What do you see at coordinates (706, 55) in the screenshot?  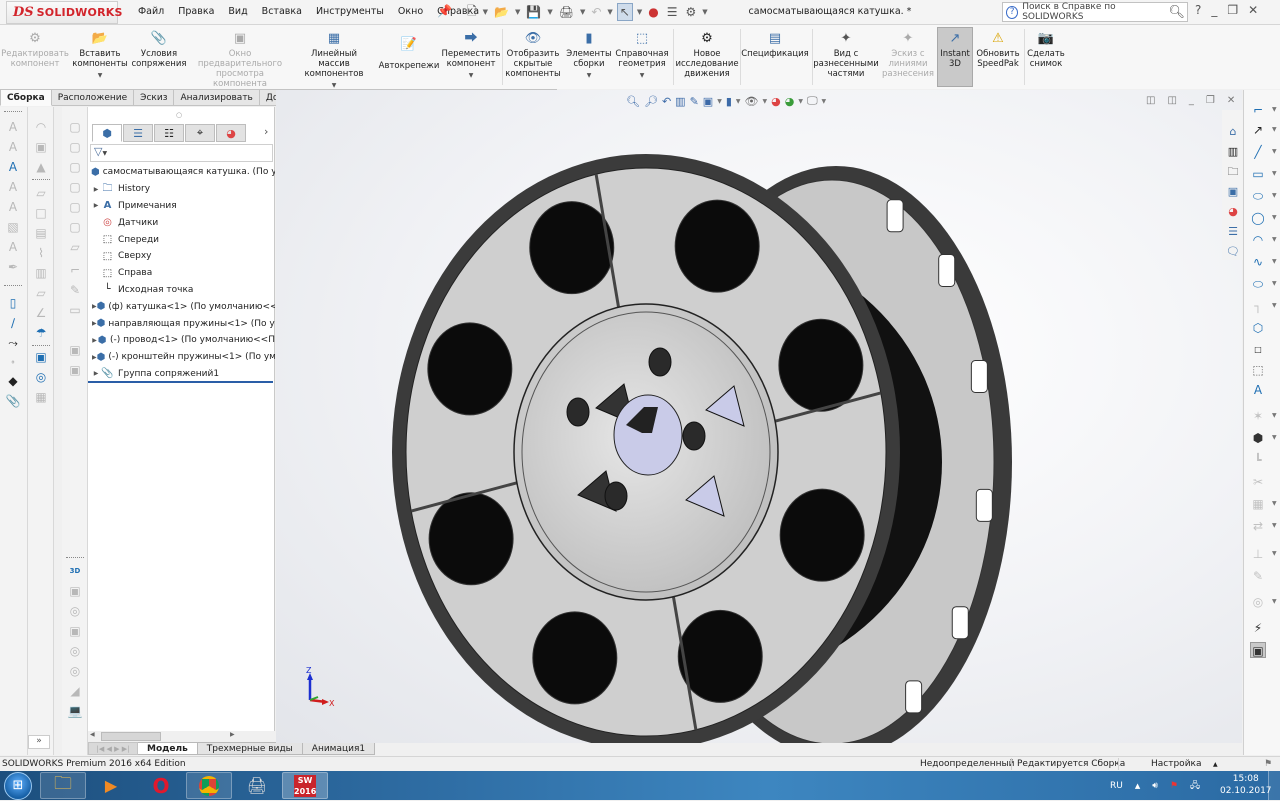 I see `new-motion-study-button: ⚙ Новое исследование движения` at bounding box center [706, 55].